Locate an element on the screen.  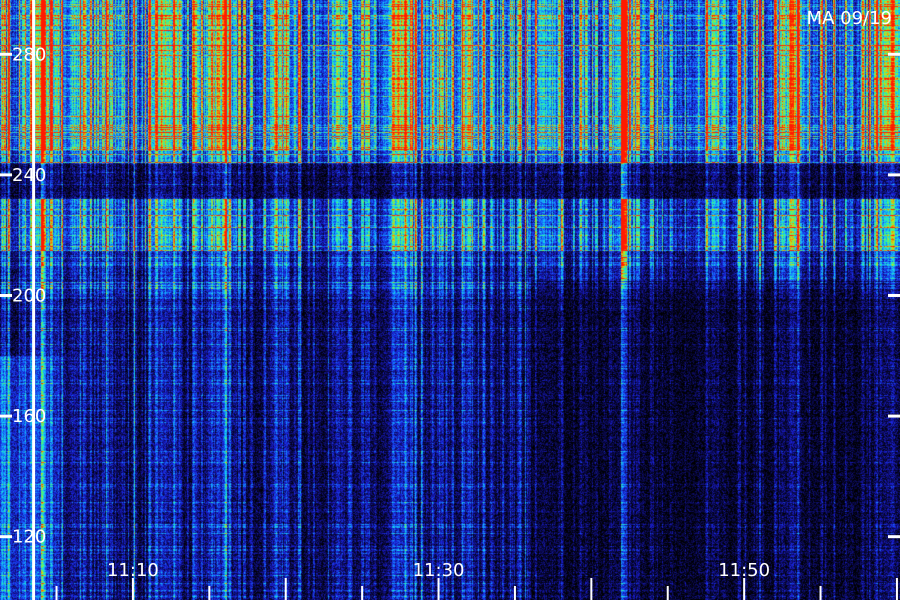
station-date-stamp: MA 09/19 is located at coordinates (849, 18).